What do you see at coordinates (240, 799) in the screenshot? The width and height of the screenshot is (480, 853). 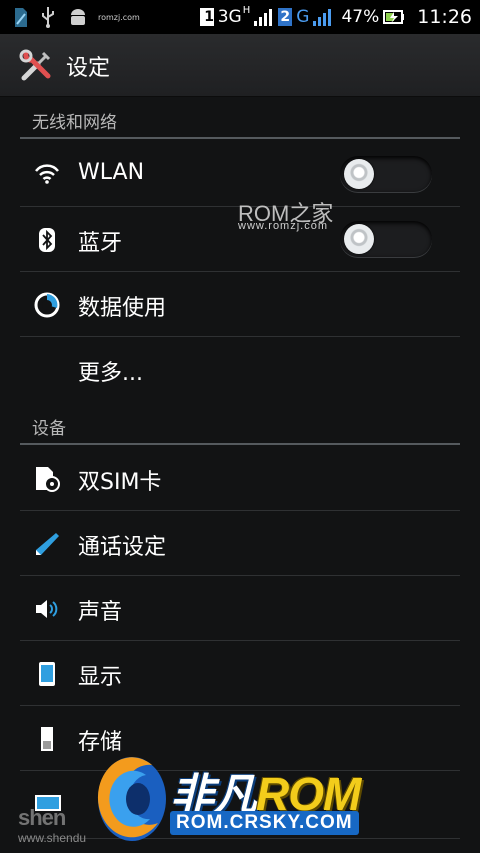 I see `feifan-watermark: shen www.shendu 非凡ROM ROM.CRSKY.COM` at bounding box center [240, 799].